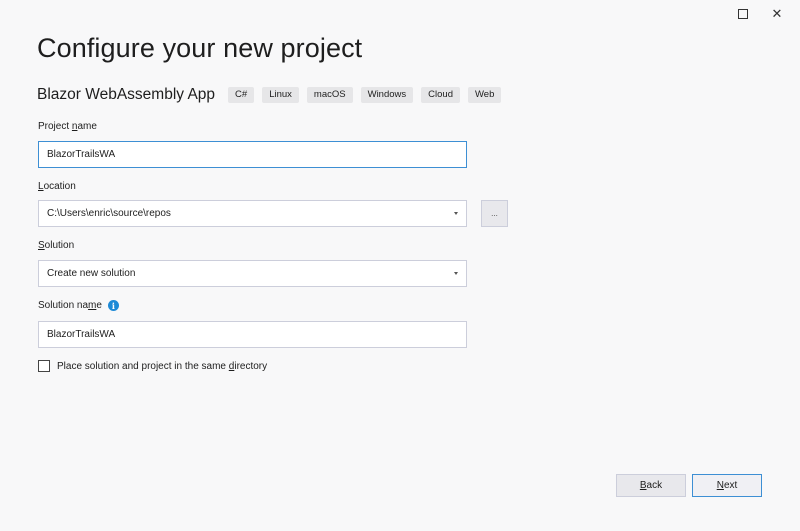 The height and width of the screenshot is (531, 800). What do you see at coordinates (251, 366) in the screenshot?
I see `label-text: irectory` at bounding box center [251, 366].